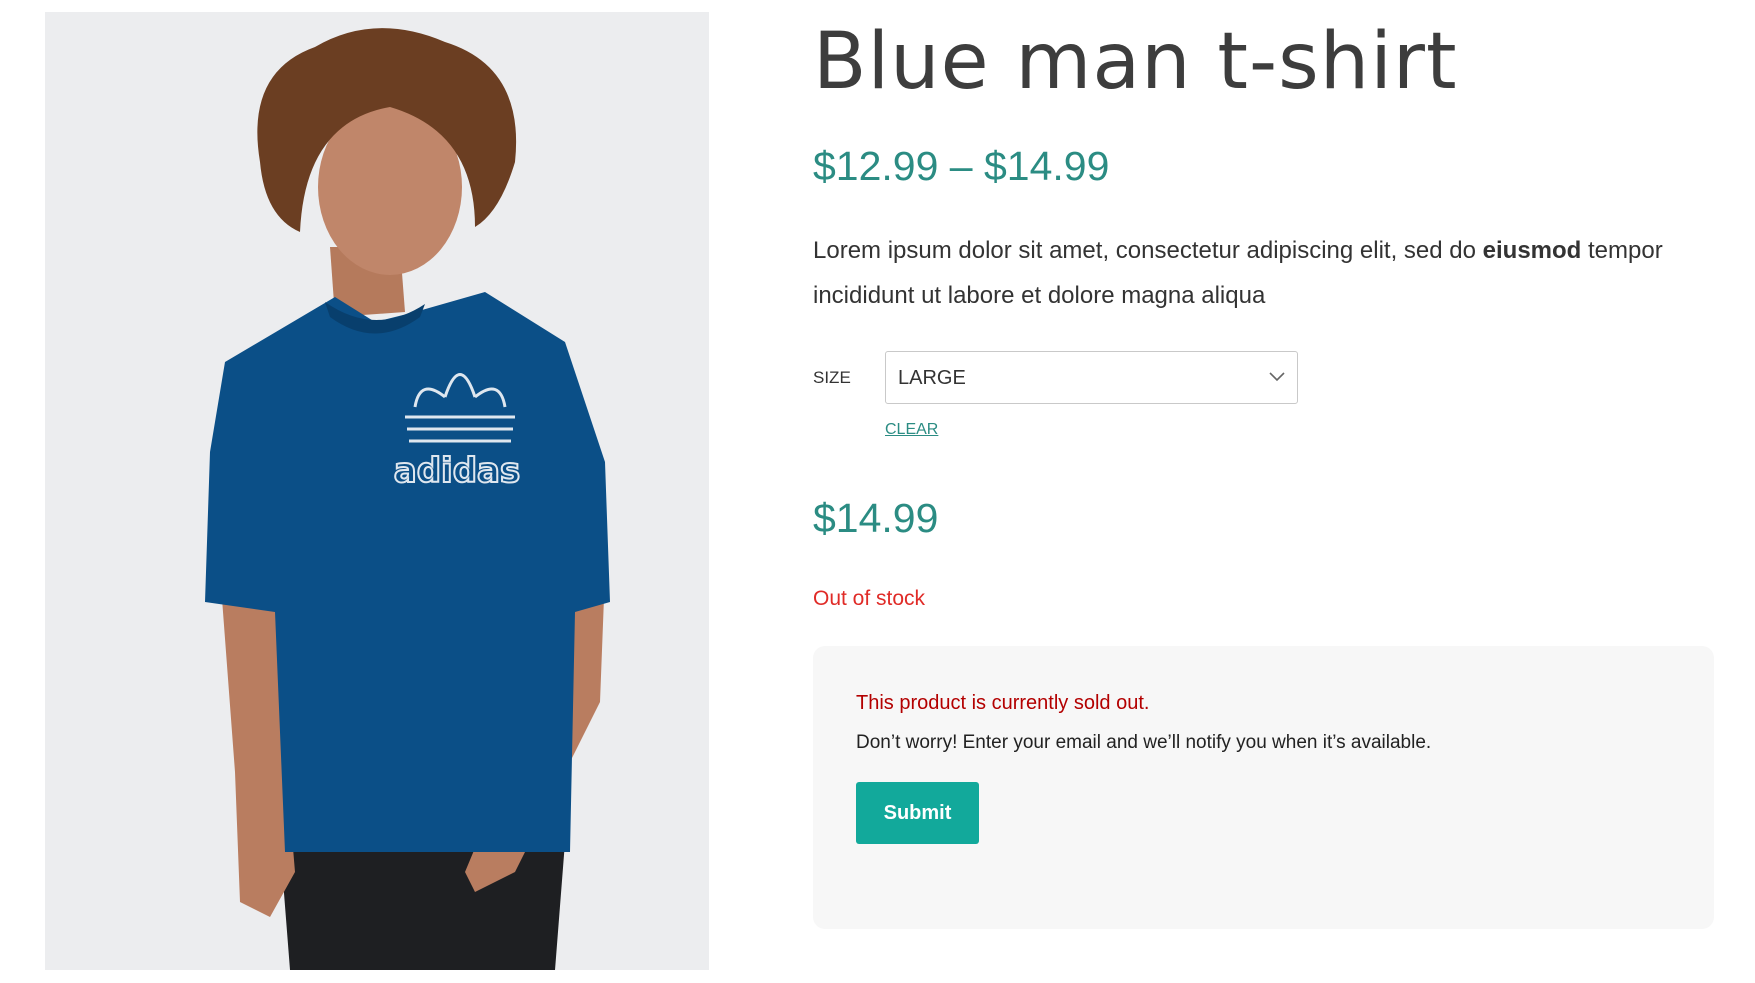  Describe the element at coordinates (832, 377) in the screenshot. I see `size-label: SIZE` at that location.